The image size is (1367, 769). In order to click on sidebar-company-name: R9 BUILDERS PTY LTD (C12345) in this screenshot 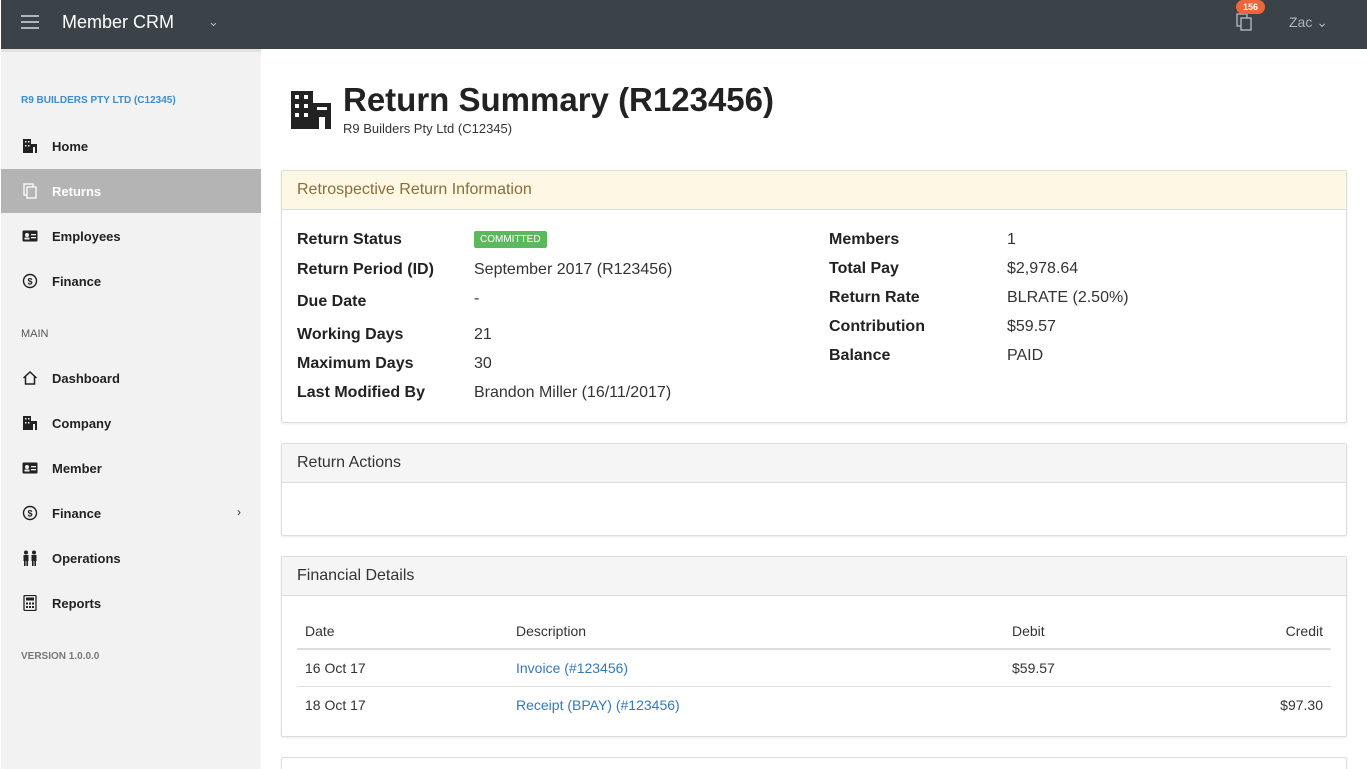, I will do `click(98, 100)`.